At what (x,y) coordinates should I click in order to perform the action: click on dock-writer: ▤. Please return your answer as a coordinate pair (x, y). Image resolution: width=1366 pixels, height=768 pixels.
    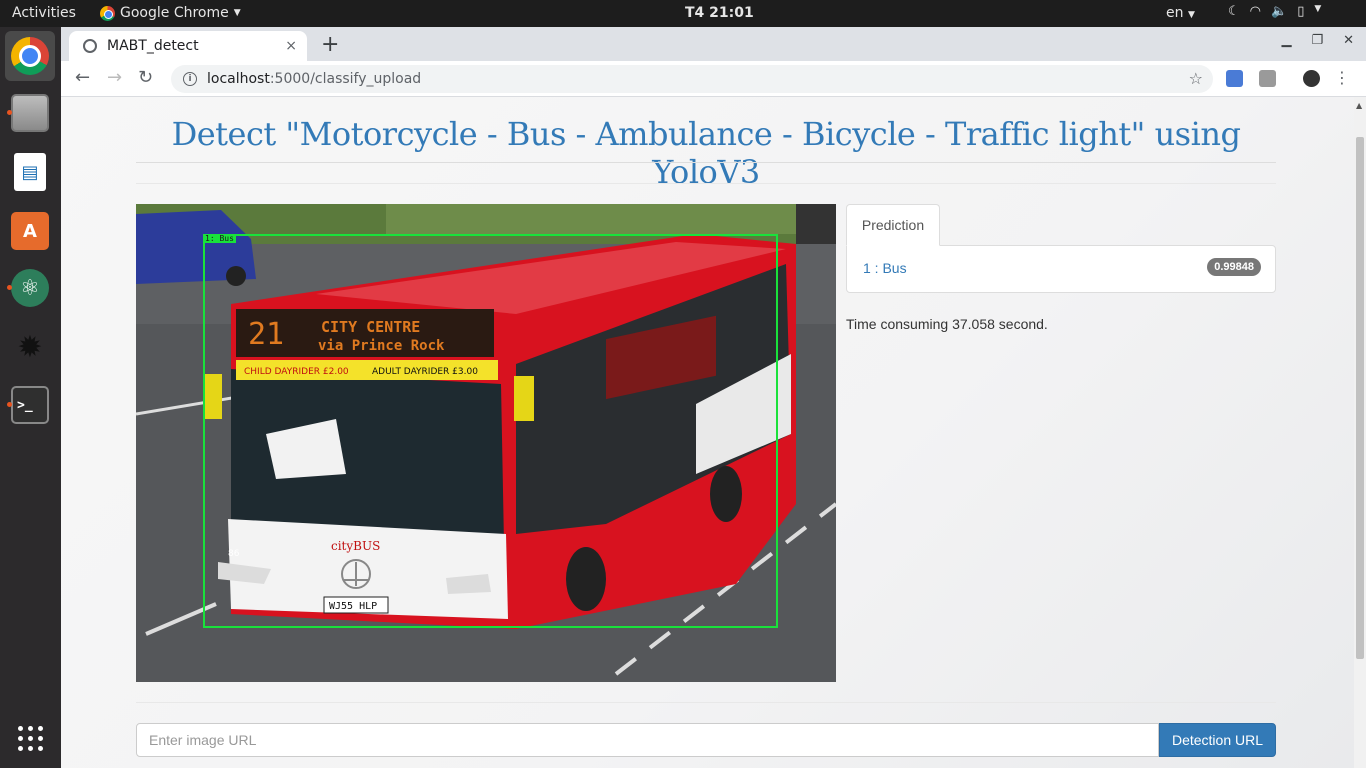
    Looking at the image, I should click on (30, 172).